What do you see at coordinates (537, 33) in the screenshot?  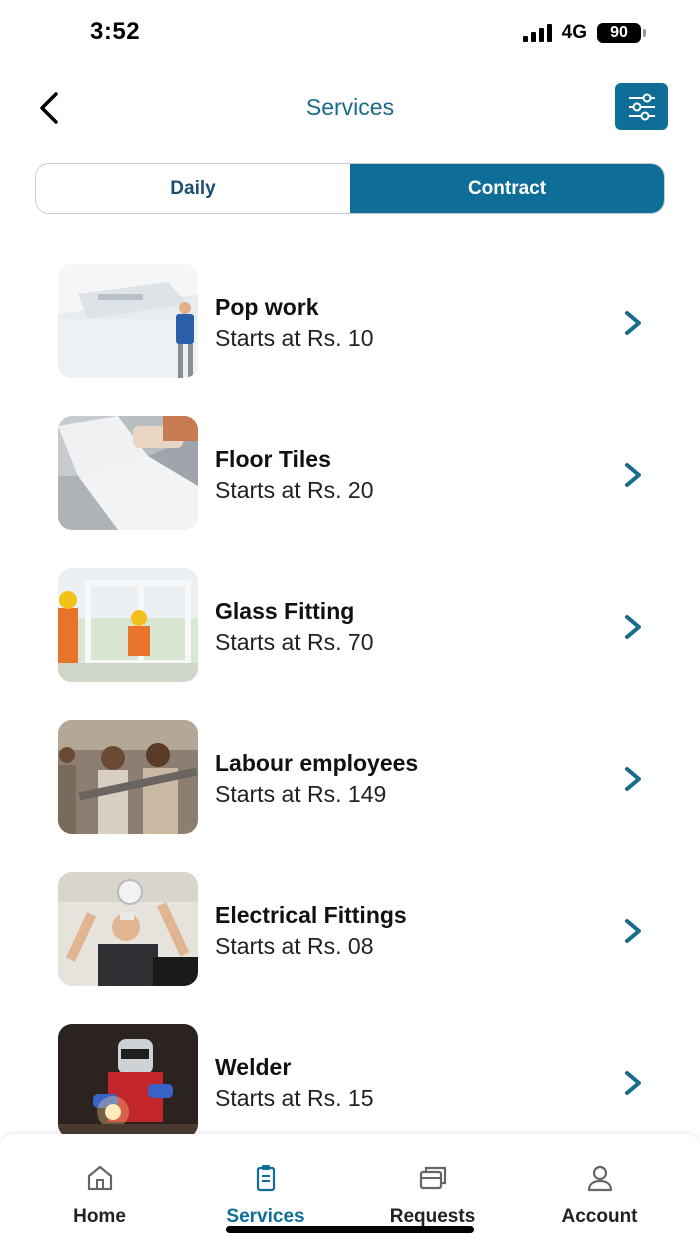 I see `signal-icon` at bounding box center [537, 33].